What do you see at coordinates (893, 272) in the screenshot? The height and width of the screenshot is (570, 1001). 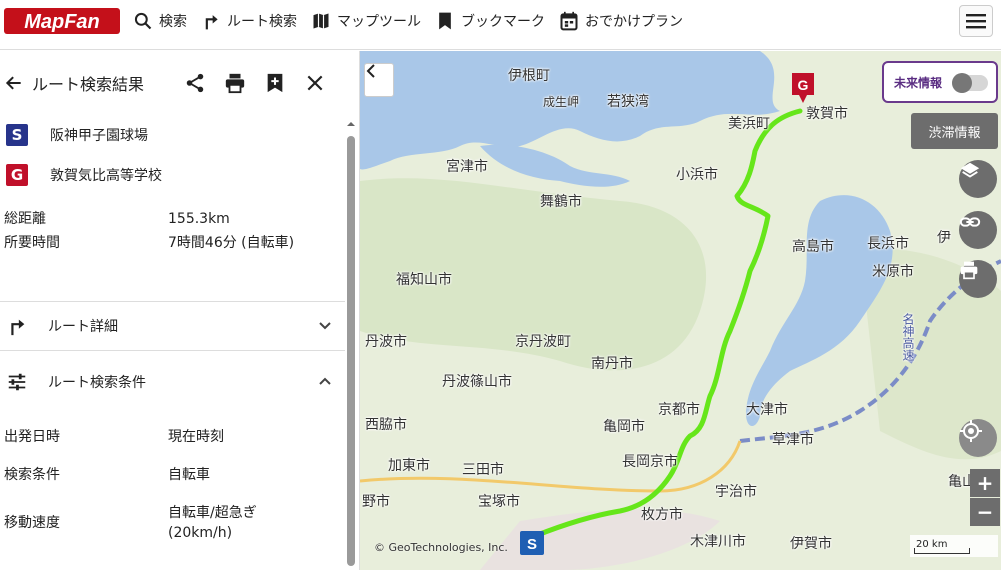 I see `place-label: 米原市` at bounding box center [893, 272].